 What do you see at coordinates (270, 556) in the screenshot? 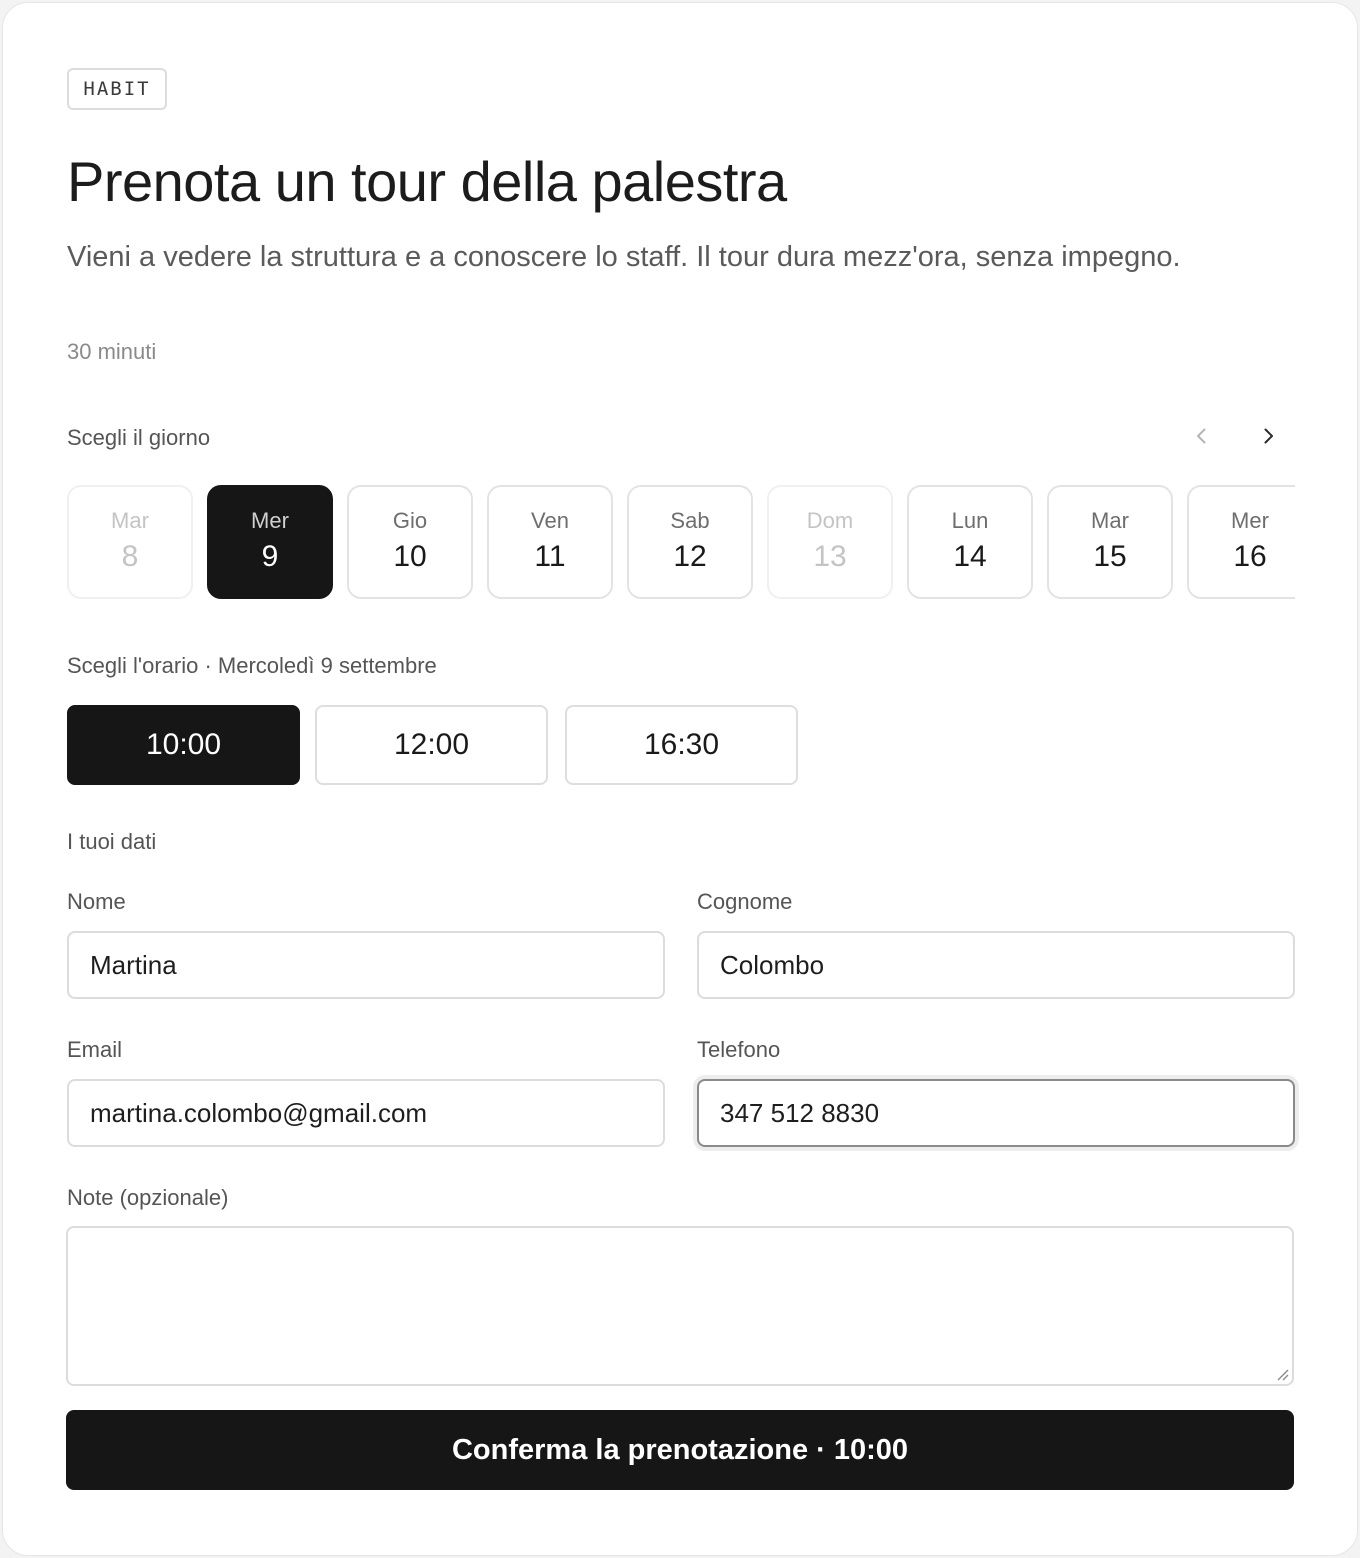
I see `day-number: 9` at bounding box center [270, 556].